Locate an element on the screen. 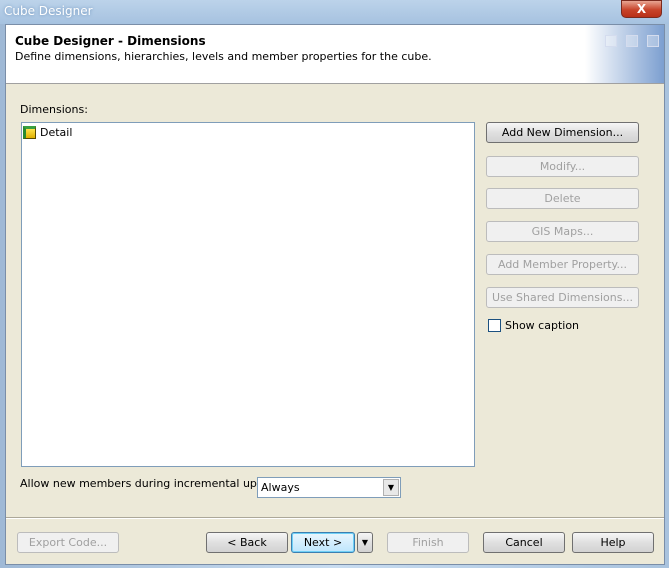 The height and width of the screenshot is (568, 669). cube-icon is located at coordinates (29, 132).